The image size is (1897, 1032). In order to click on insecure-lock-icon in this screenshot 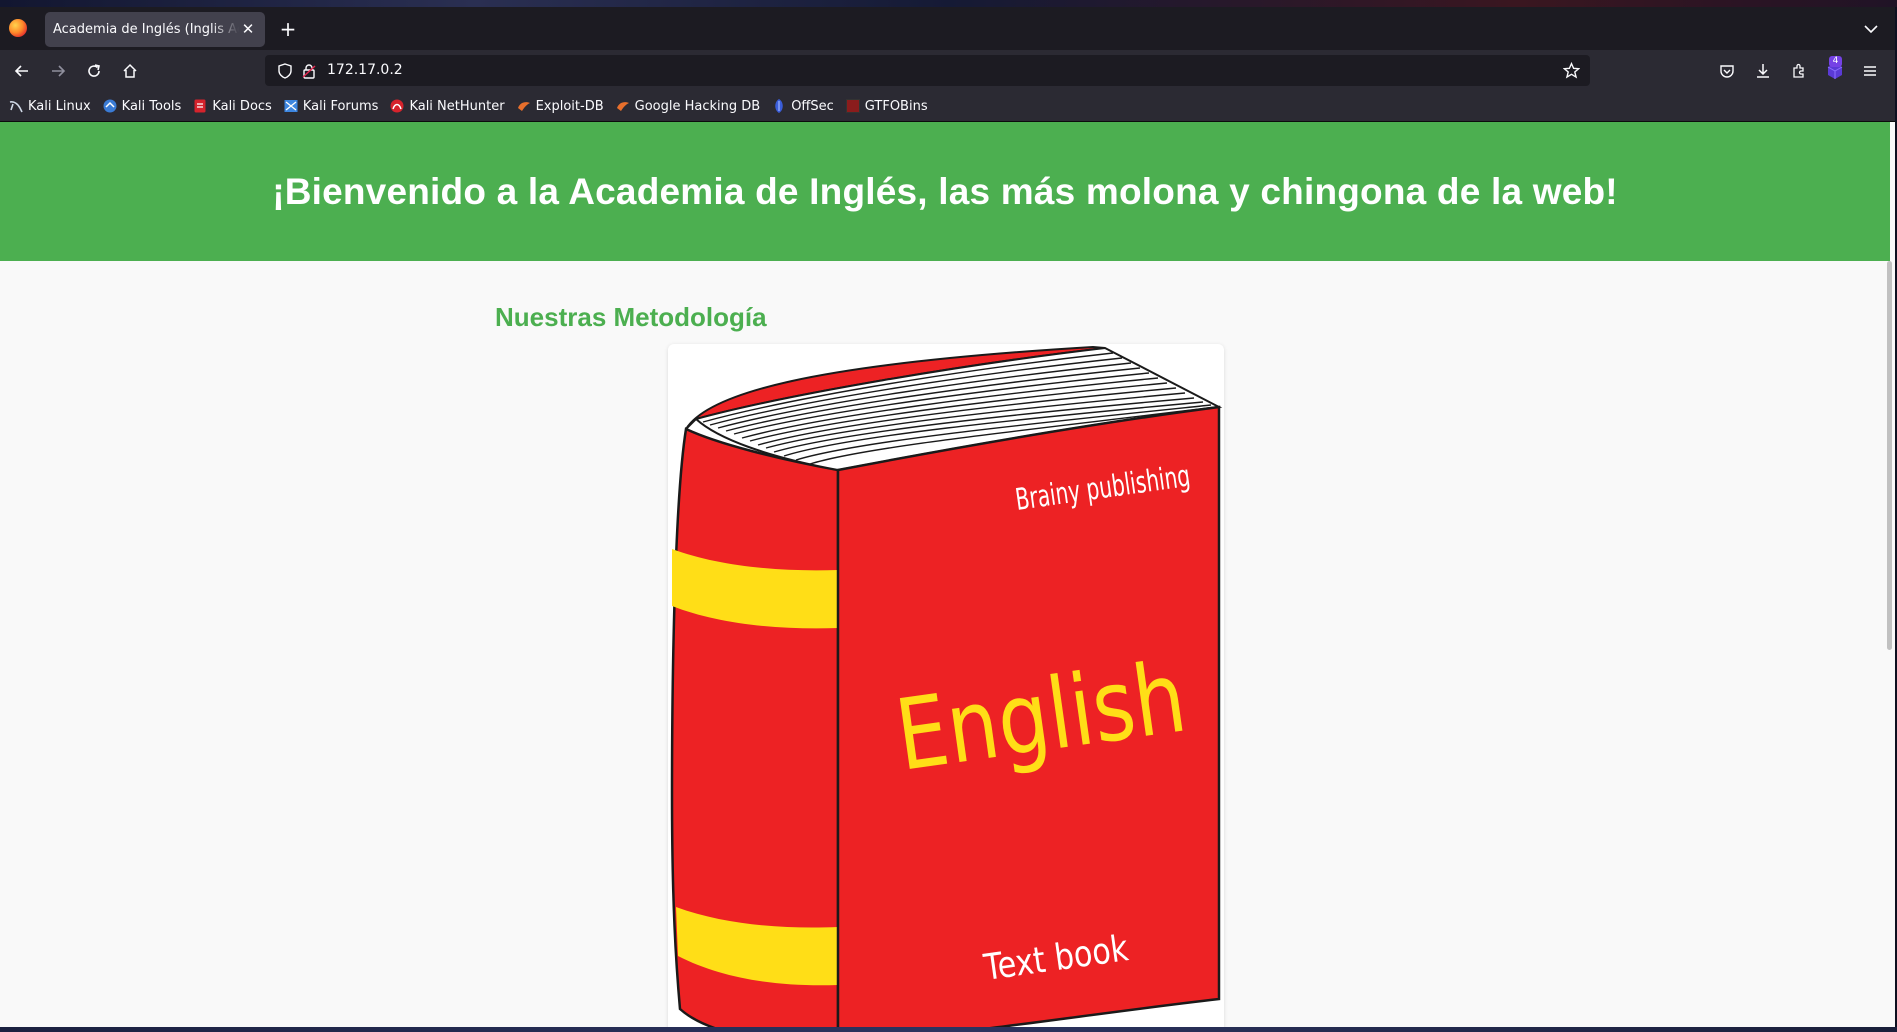, I will do `click(309, 71)`.